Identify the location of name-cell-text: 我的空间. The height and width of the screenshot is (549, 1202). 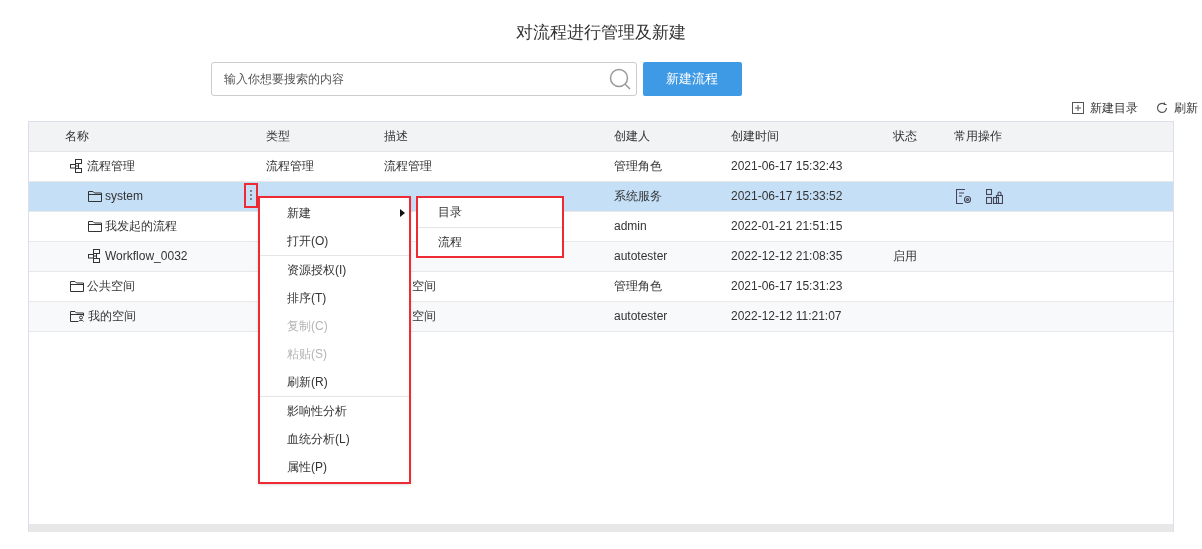
(112, 316).